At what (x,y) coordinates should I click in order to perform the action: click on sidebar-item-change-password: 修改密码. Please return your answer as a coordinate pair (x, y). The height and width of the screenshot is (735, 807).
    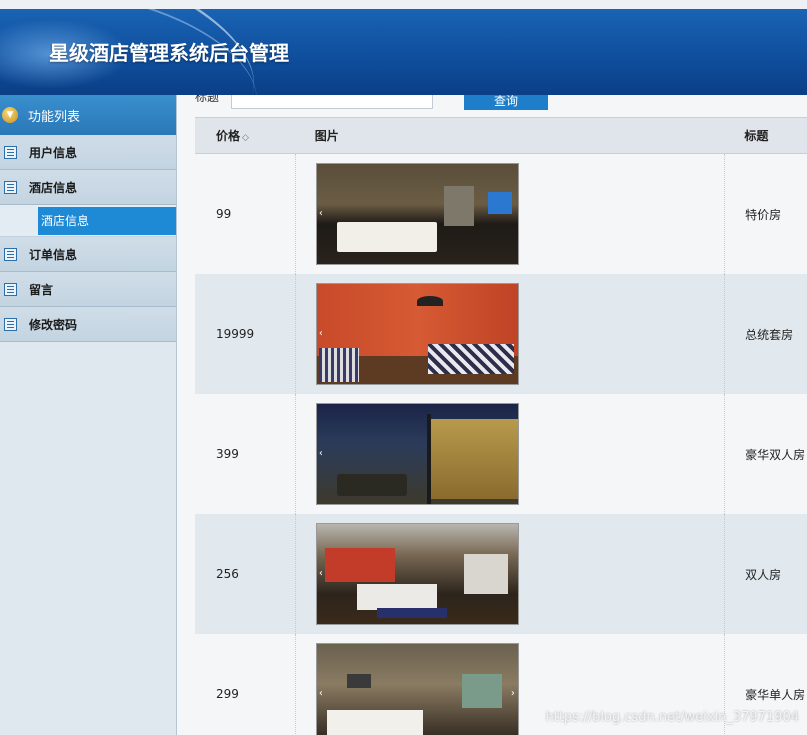
    Looking at the image, I should click on (88, 324).